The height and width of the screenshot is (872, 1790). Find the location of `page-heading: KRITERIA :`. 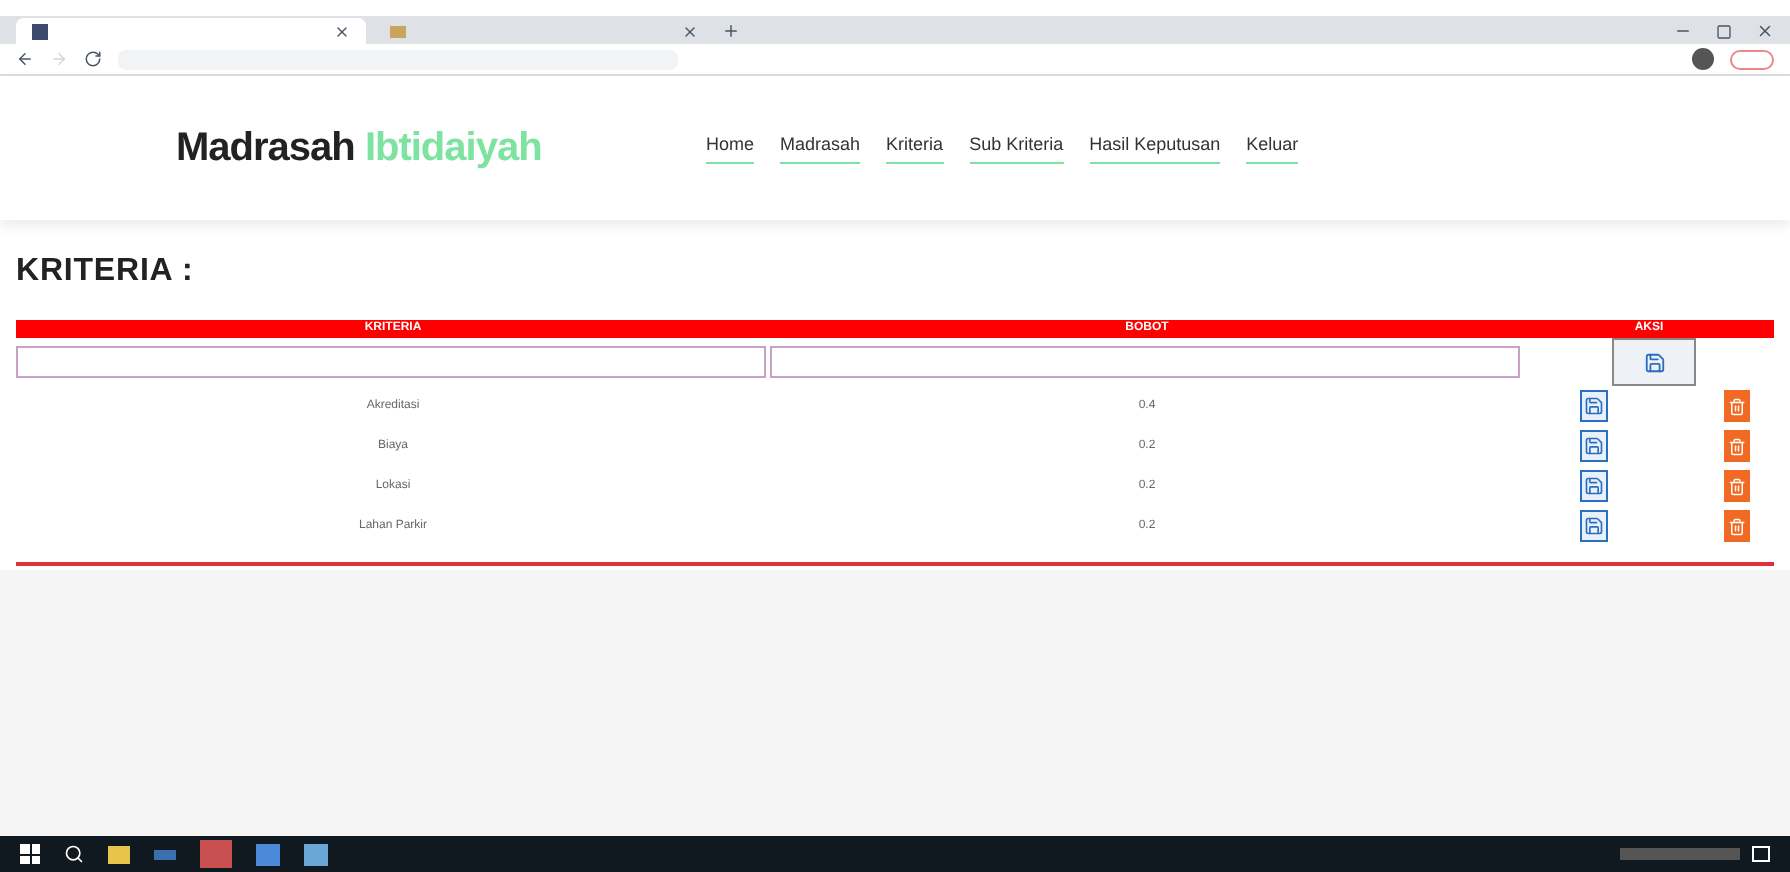

page-heading: KRITERIA : is located at coordinates (106, 272).